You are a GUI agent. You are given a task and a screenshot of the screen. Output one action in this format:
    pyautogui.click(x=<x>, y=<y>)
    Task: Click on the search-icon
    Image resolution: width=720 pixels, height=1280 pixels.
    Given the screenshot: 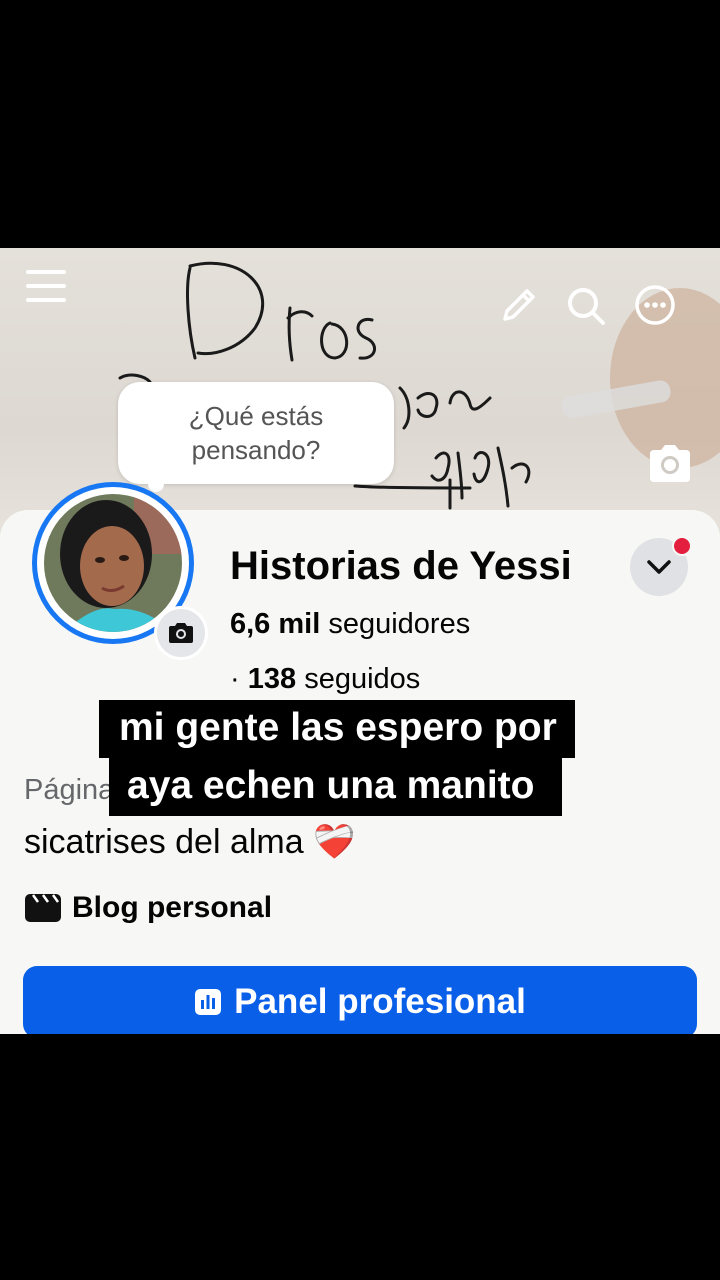 What is the action you would take?
    pyautogui.click(x=586, y=306)
    